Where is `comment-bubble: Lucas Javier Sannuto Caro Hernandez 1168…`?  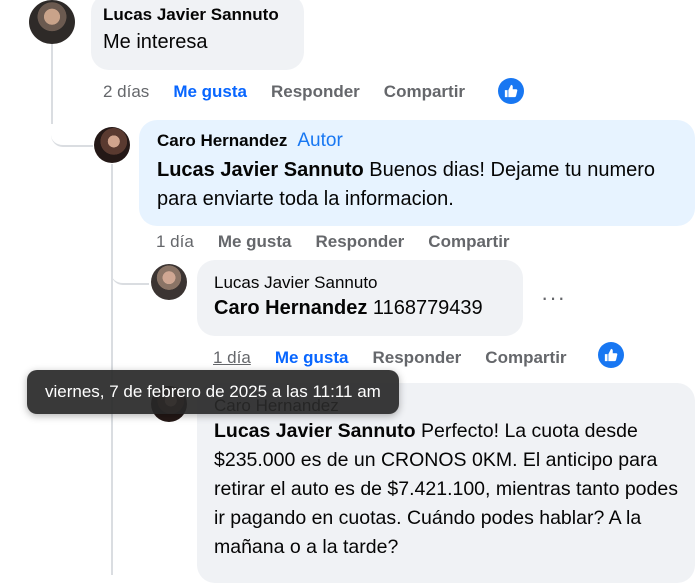
comment-bubble: Lucas Javier Sannuto Caro Hernandez 1168… is located at coordinates (360, 298).